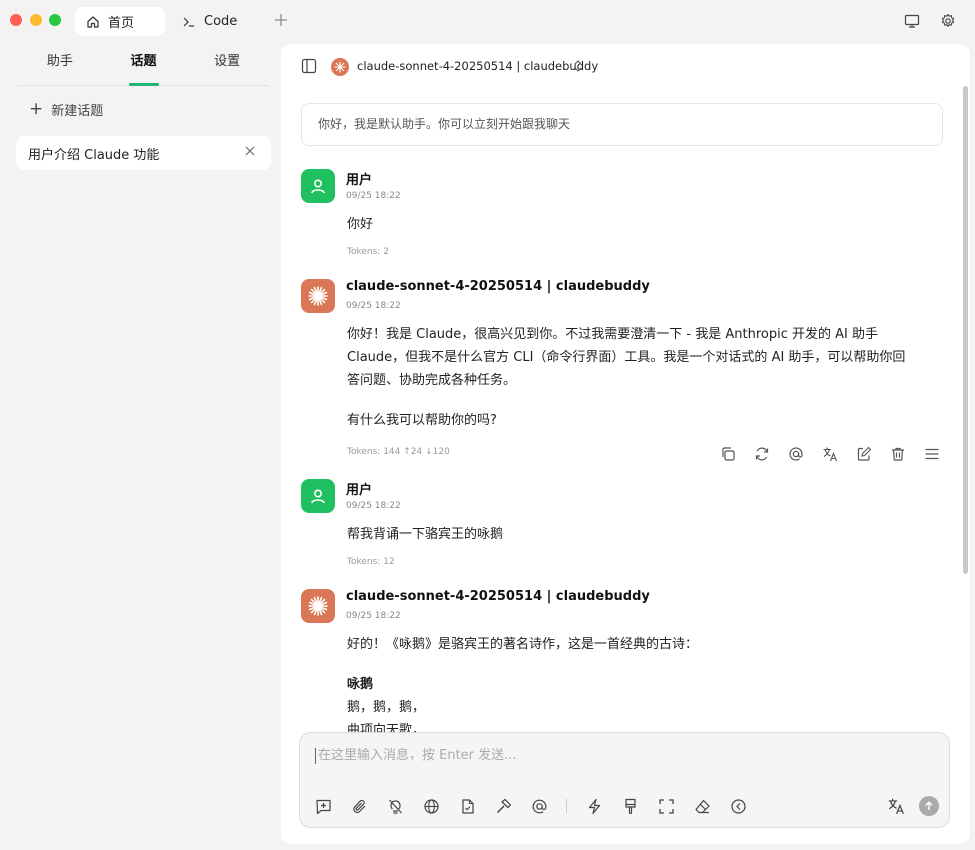  What do you see at coordinates (467, 806) in the screenshot?
I see `knowledge-base-icon` at bounding box center [467, 806].